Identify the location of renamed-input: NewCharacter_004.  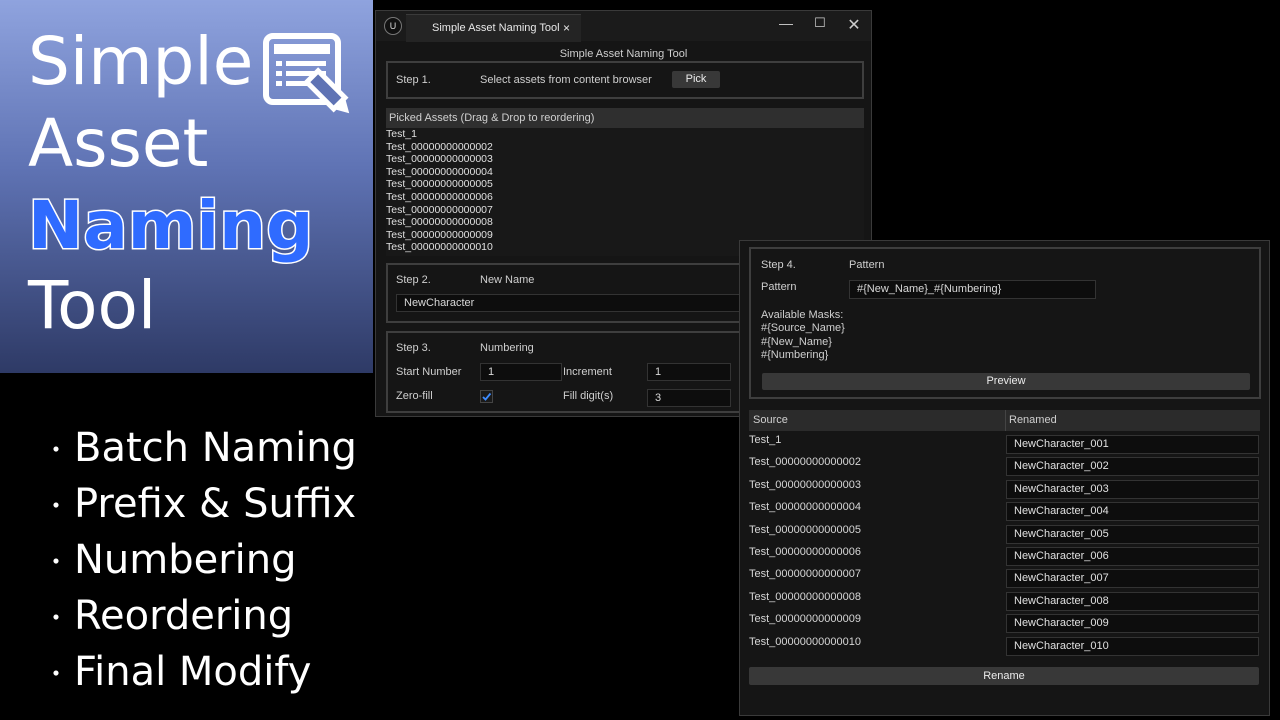
(1132, 512).